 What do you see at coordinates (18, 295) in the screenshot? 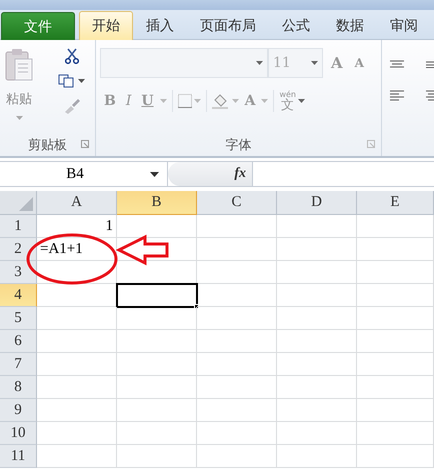
I see `row-header: 4` at bounding box center [18, 295].